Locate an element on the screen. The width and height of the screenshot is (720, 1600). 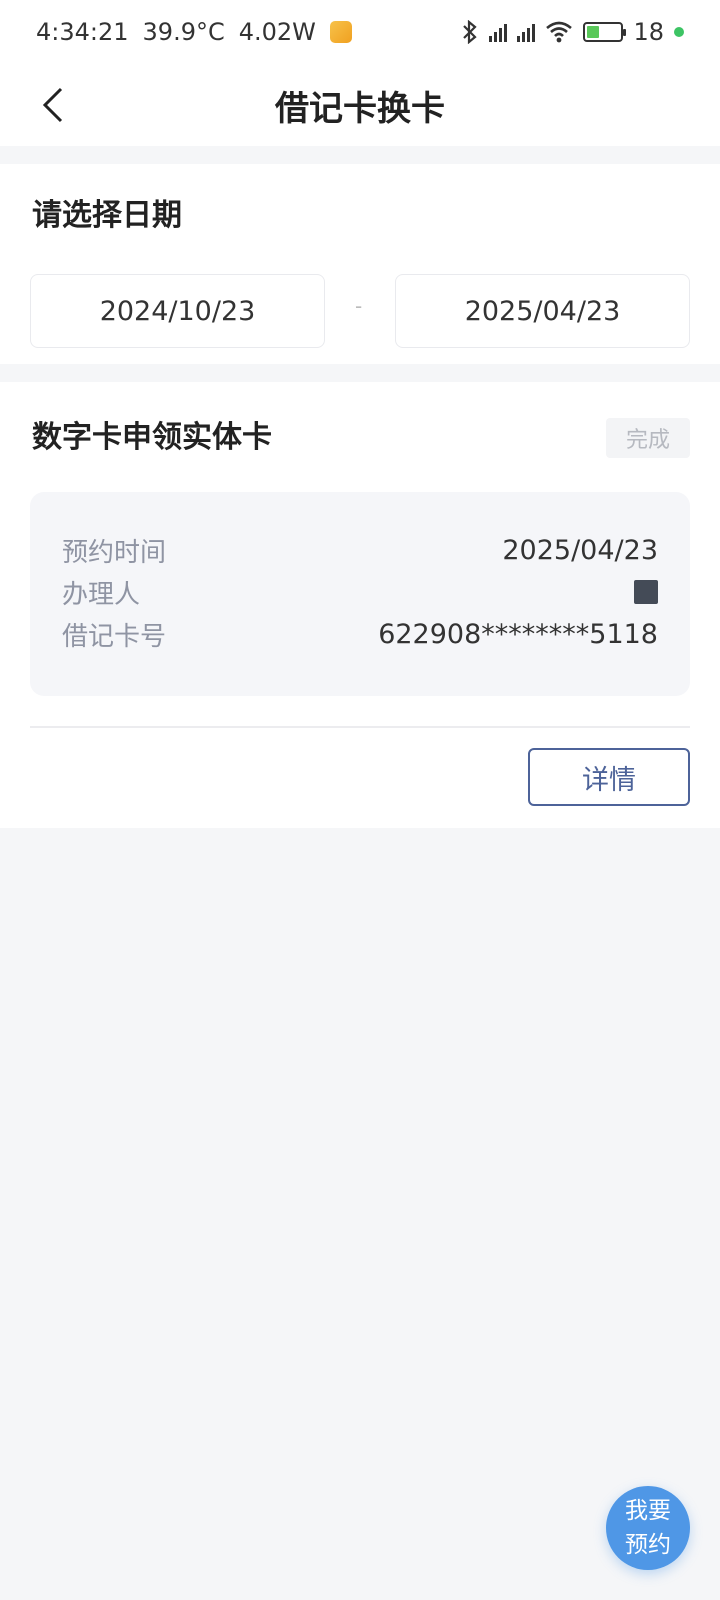
bluetooth-icon is located at coordinates (470, 32).